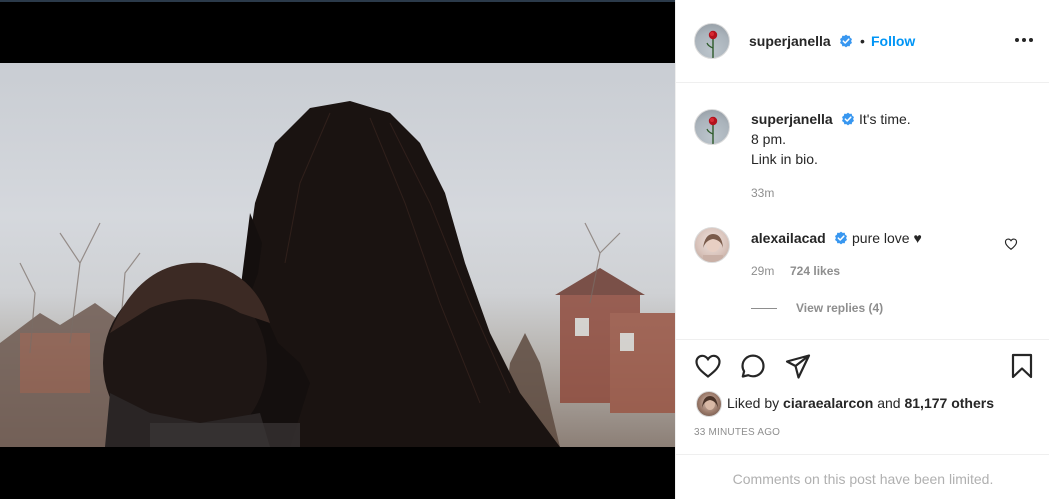 The height and width of the screenshot is (499, 1049). I want to click on liked-by-count: 81,177 others, so click(949, 403).